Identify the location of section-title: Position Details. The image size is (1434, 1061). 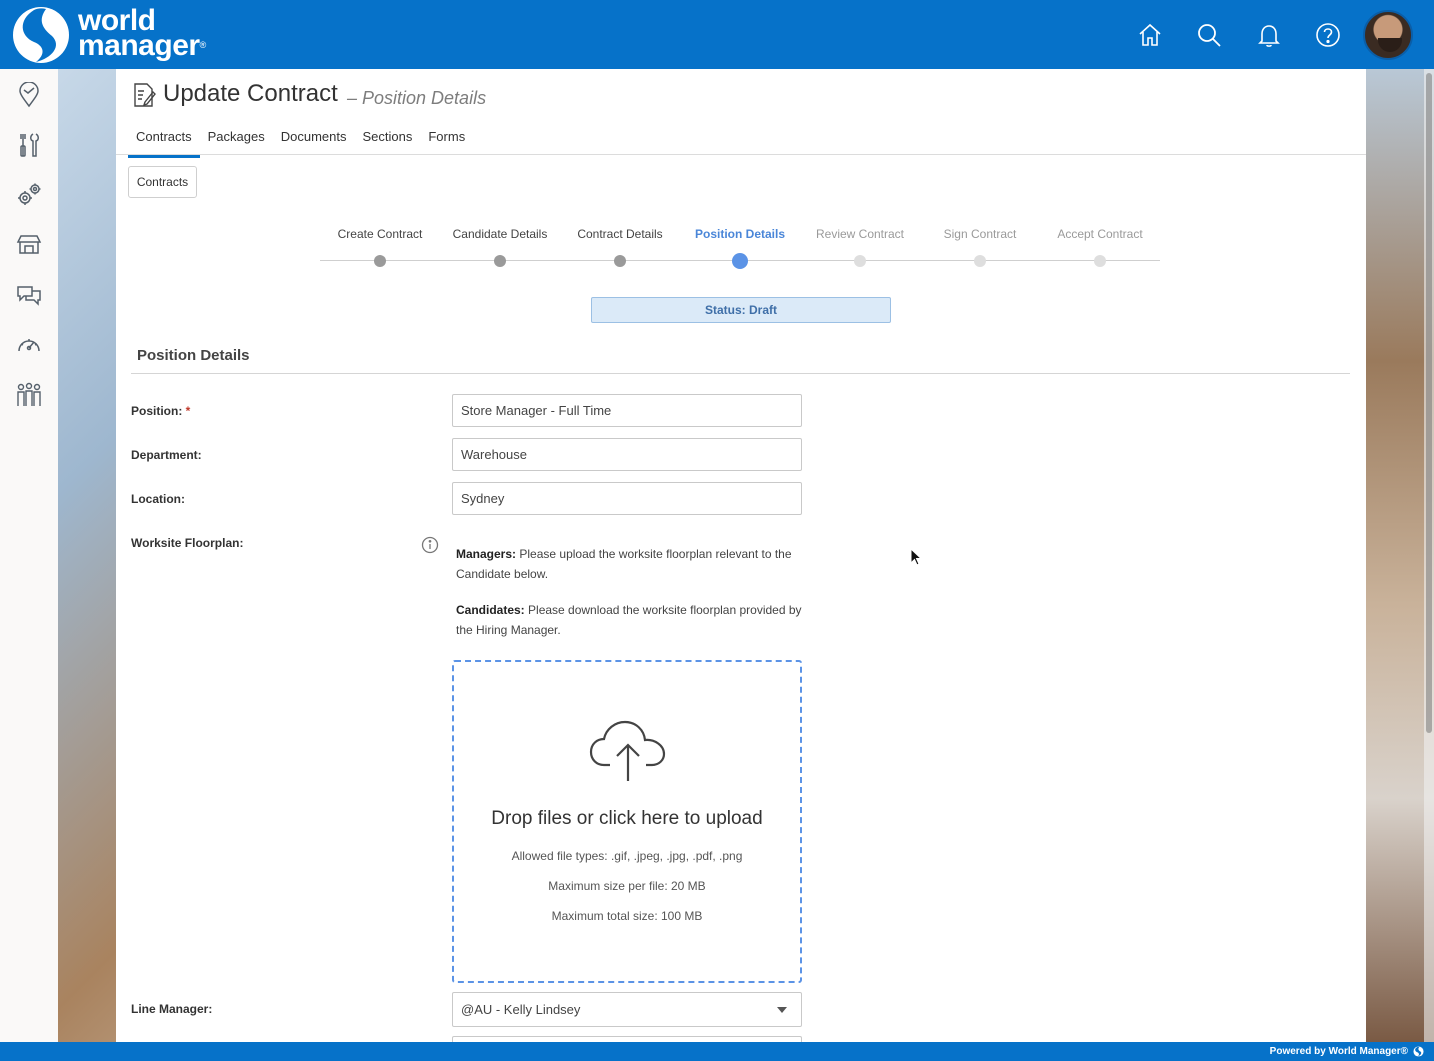
(193, 355).